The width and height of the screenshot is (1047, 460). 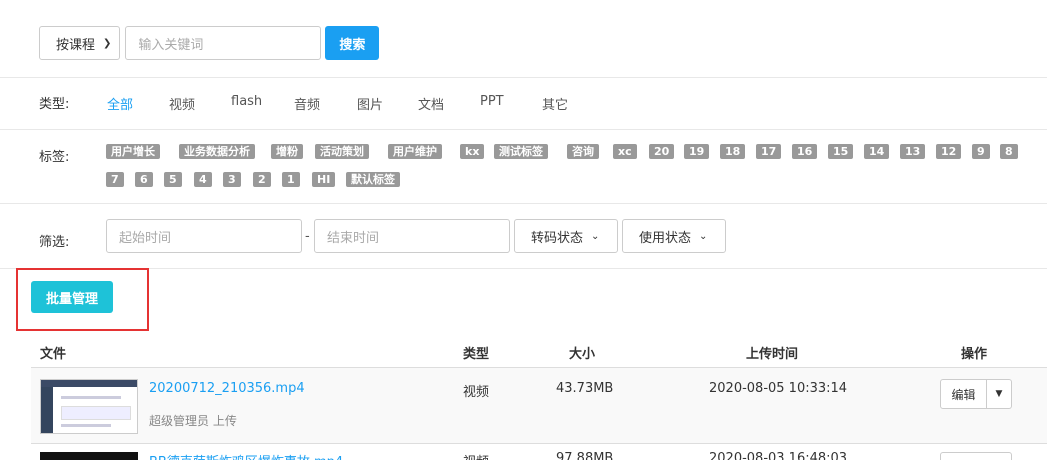 What do you see at coordinates (769, 151) in the screenshot?
I see `tag-item: 17` at bounding box center [769, 151].